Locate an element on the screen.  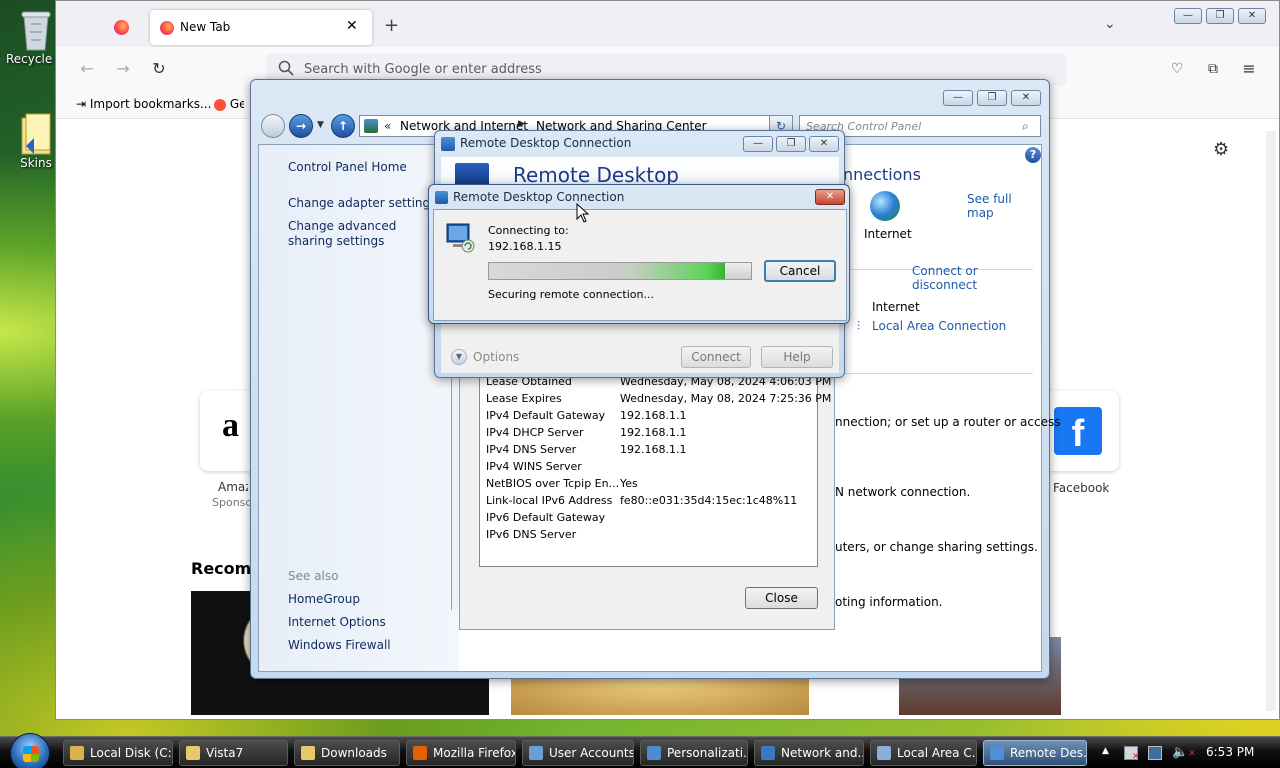
details-property: IPv6 Default Gateway is located at coordinates (546, 517).